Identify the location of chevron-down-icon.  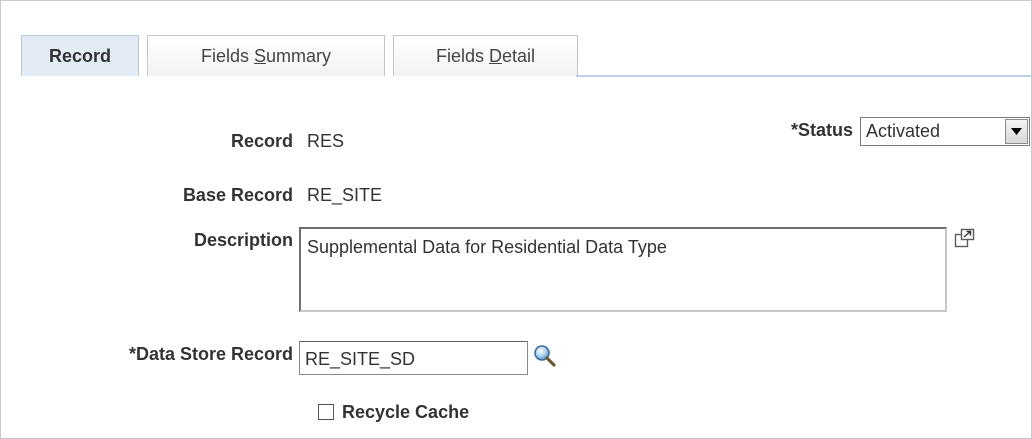
(1016, 131).